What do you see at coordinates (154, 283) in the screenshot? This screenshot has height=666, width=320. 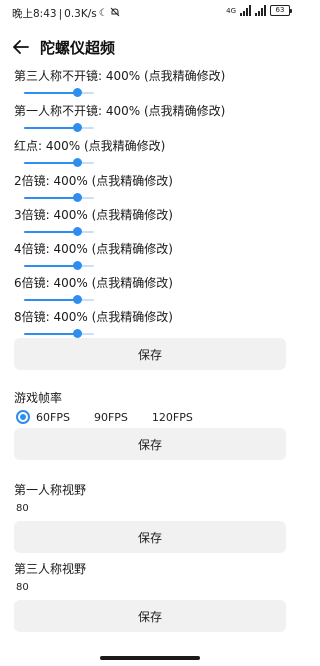 I see `setting-label: 6倍镜: 400% (点我精确修改)` at bounding box center [154, 283].